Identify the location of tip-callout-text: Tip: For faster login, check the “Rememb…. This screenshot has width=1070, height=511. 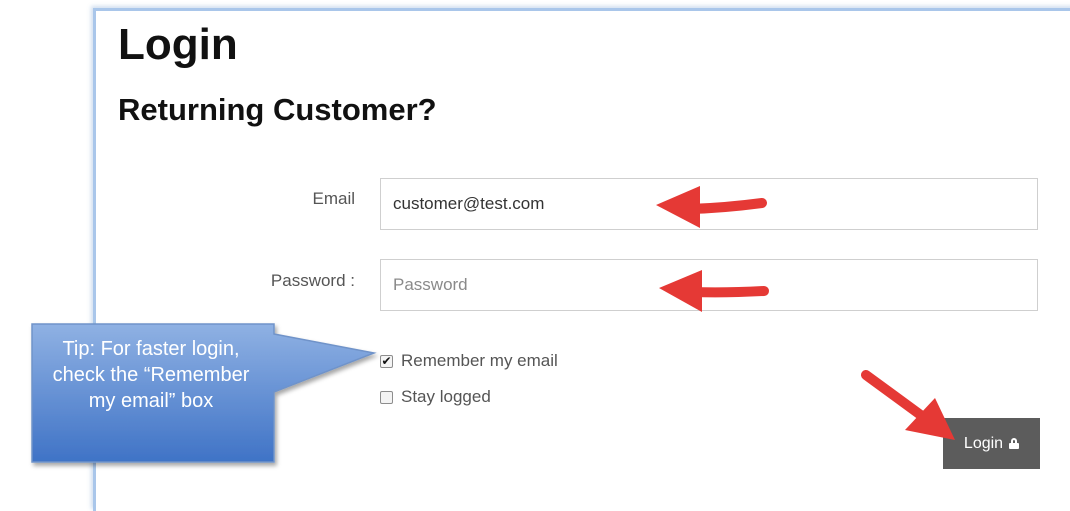
(151, 375).